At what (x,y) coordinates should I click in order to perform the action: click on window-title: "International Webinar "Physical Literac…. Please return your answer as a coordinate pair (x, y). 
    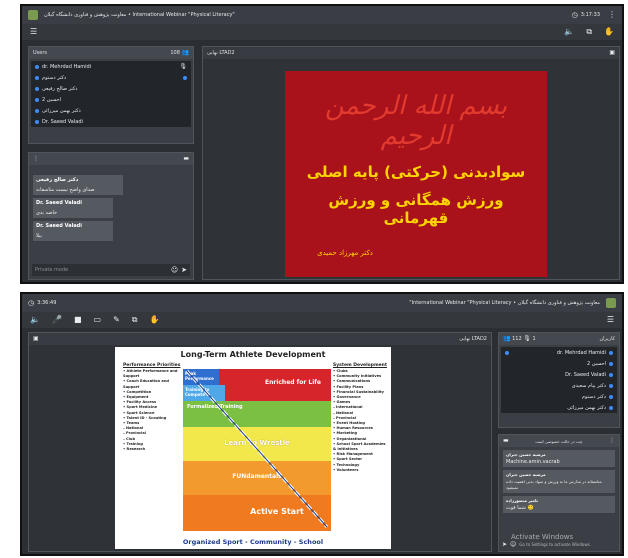
    Looking at the image, I should click on (504, 303).